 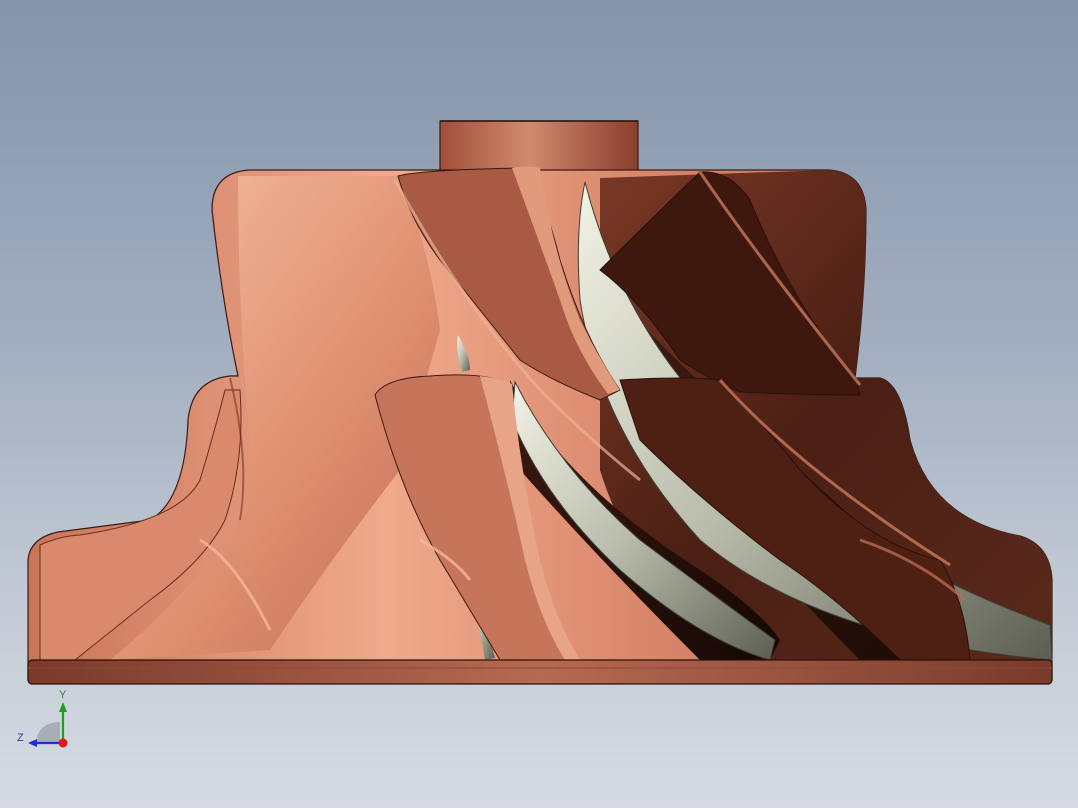 I want to click on impeller-base, so click(x=540, y=672).